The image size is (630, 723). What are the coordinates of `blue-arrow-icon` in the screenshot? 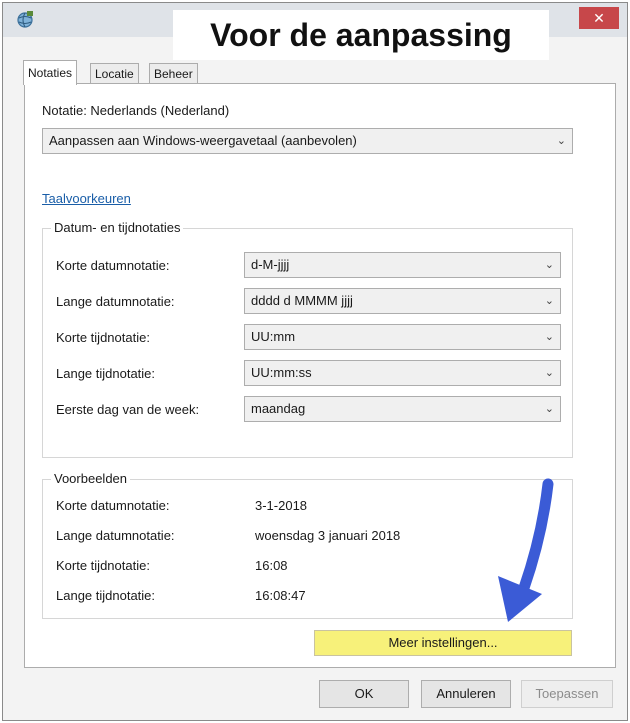 It's located at (526, 550).